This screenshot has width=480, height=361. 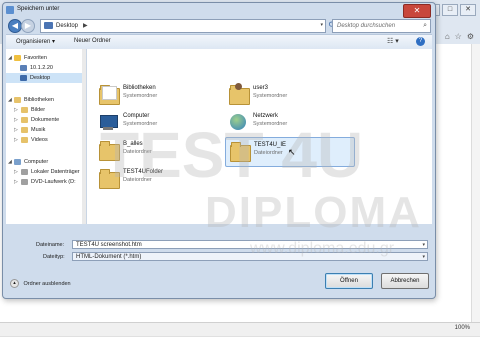 I want to click on cancel-button: Abbrechen, so click(x=405, y=281).